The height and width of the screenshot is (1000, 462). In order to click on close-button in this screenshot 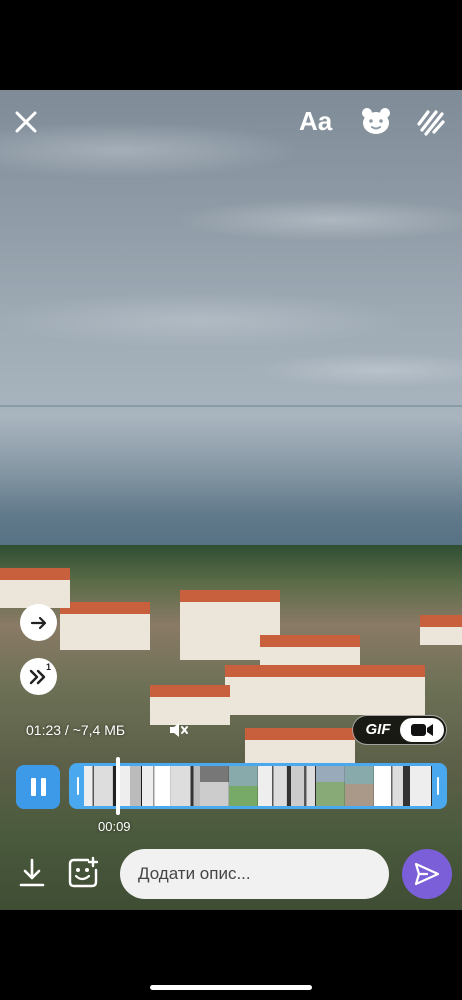, I will do `click(26, 122)`.